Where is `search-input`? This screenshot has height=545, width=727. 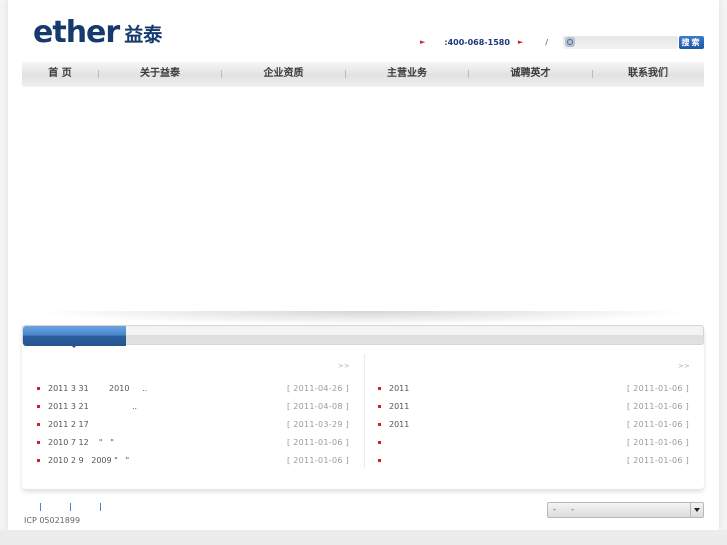
search-input is located at coordinates (627, 42).